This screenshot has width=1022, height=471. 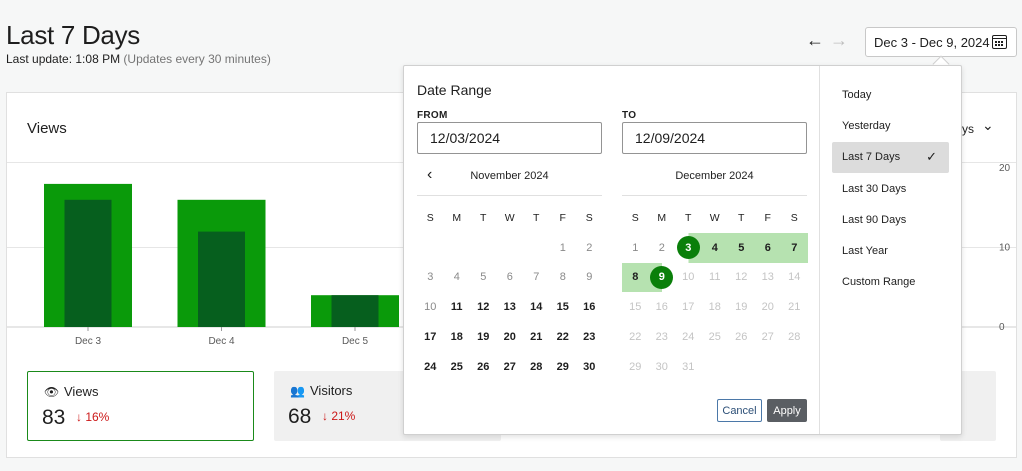 I want to click on weekday-header: F, so click(x=768, y=218).